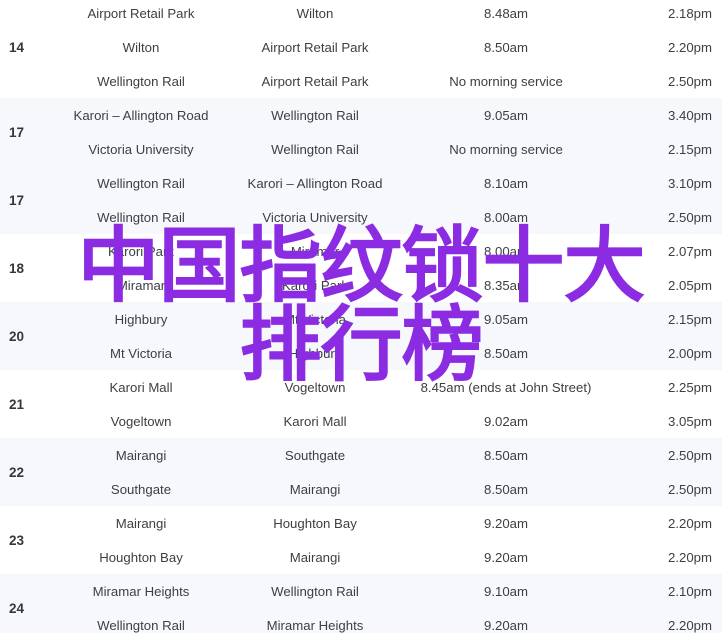 The height and width of the screenshot is (633, 722). What do you see at coordinates (361, 255) in the screenshot?
I see `table-row: 18 Karori Park Miramar 8.00am 2.07pm` at bounding box center [361, 255].